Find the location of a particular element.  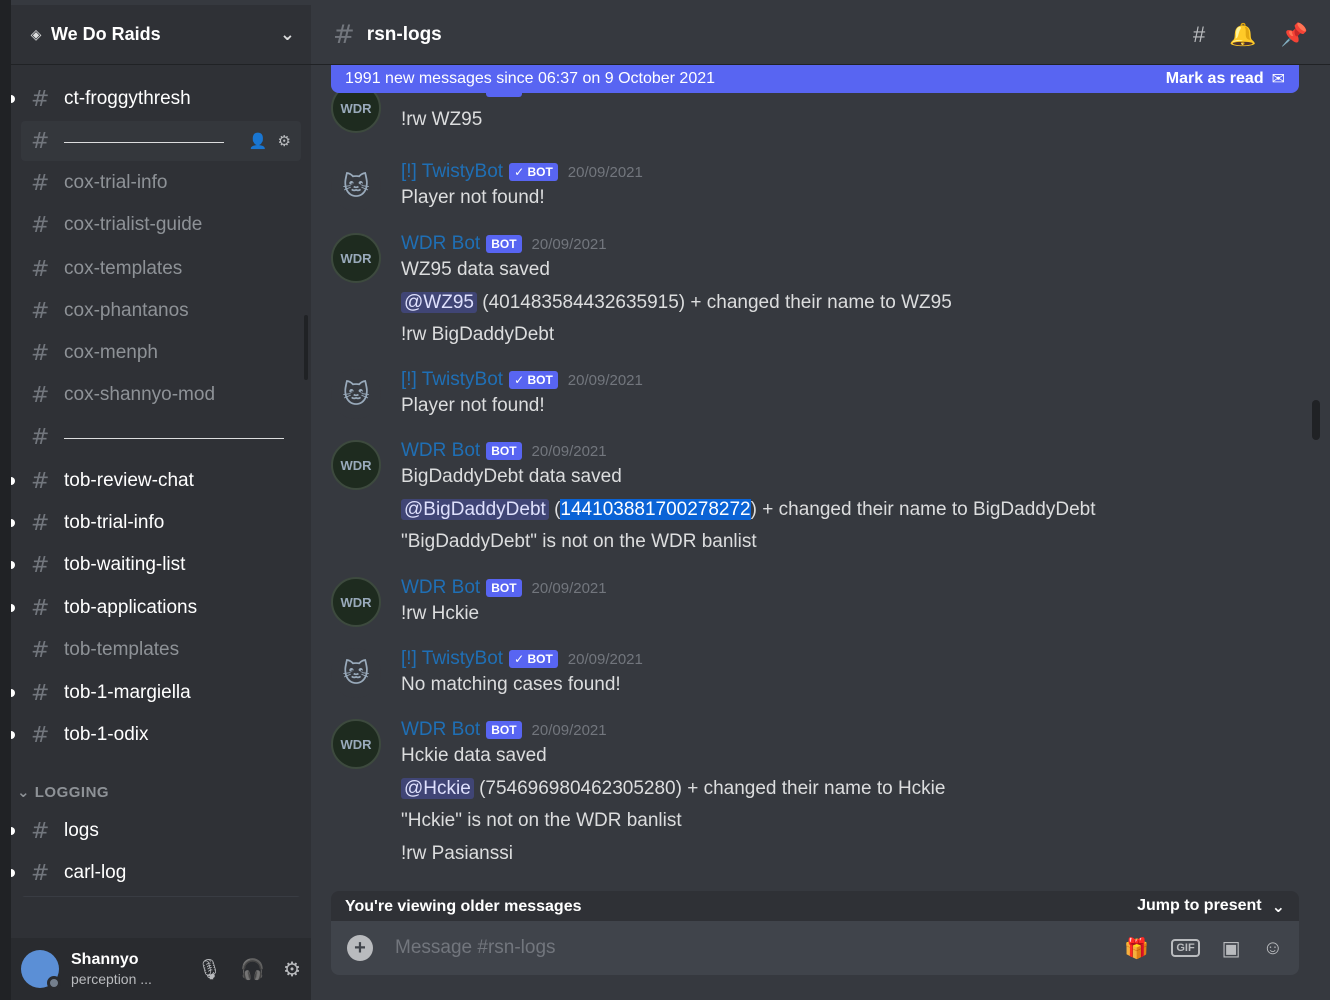

sticker-icon: ▣ is located at coordinates (1231, 948).